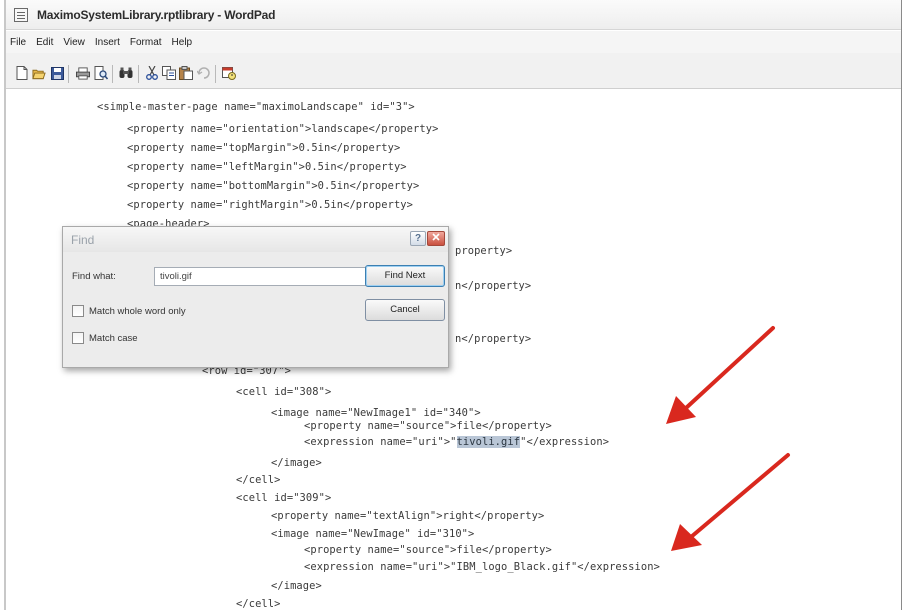 The width and height of the screenshot is (904, 610). Describe the element at coordinates (113, 338) in the screenshot. I see `match-case-label: Match case` at that location.